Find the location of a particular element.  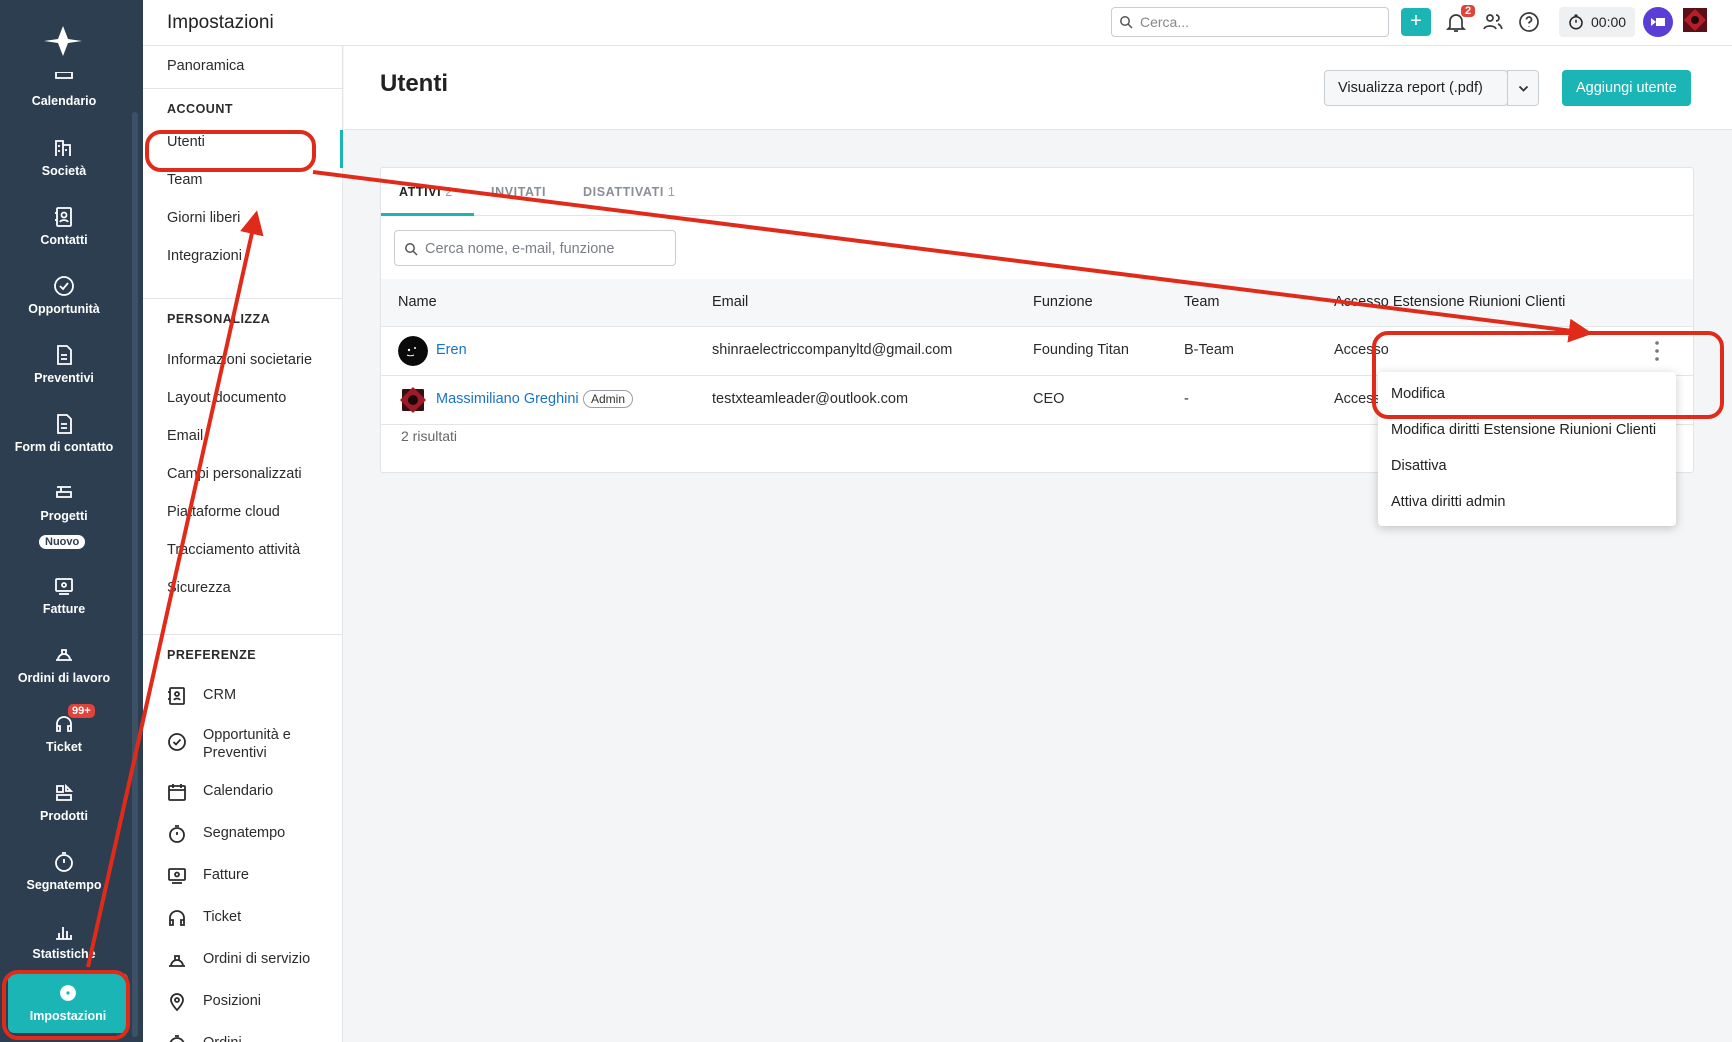

teamleader-logo-icon is located at coordinates (63, 41).